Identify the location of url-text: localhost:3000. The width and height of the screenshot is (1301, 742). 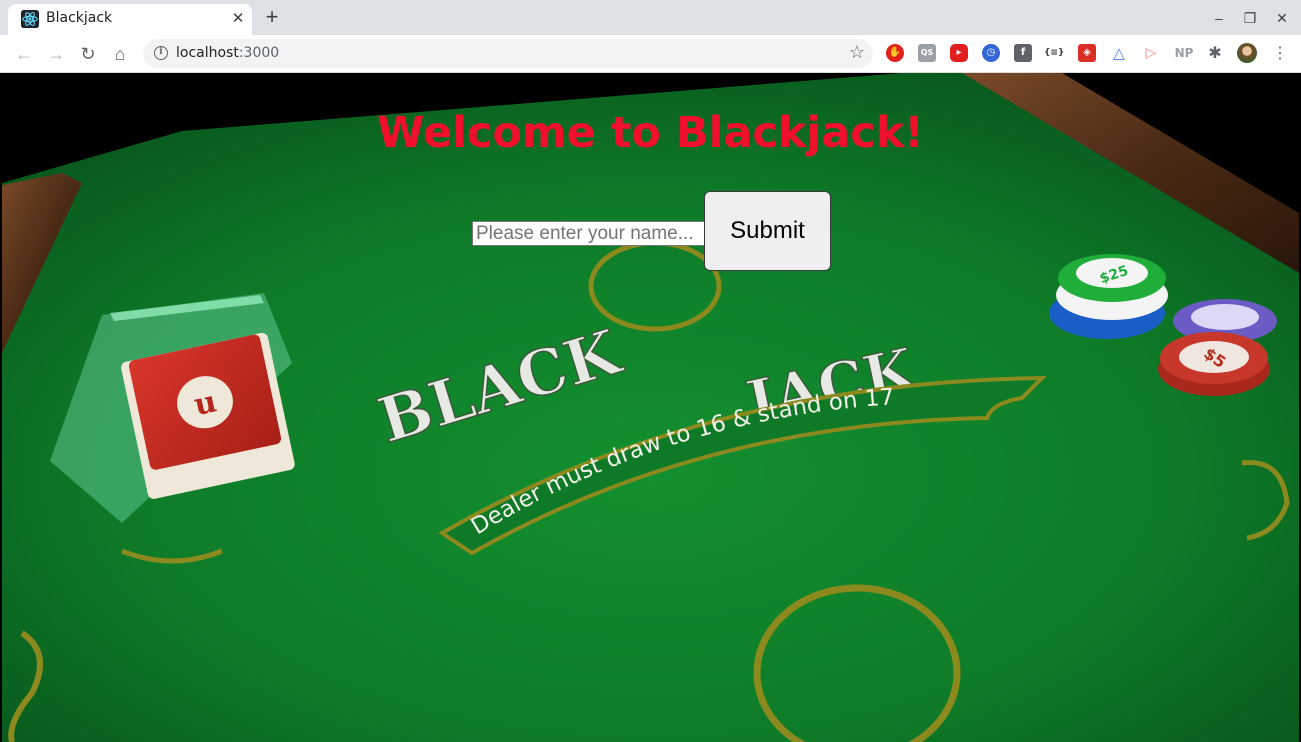
(227, 53).